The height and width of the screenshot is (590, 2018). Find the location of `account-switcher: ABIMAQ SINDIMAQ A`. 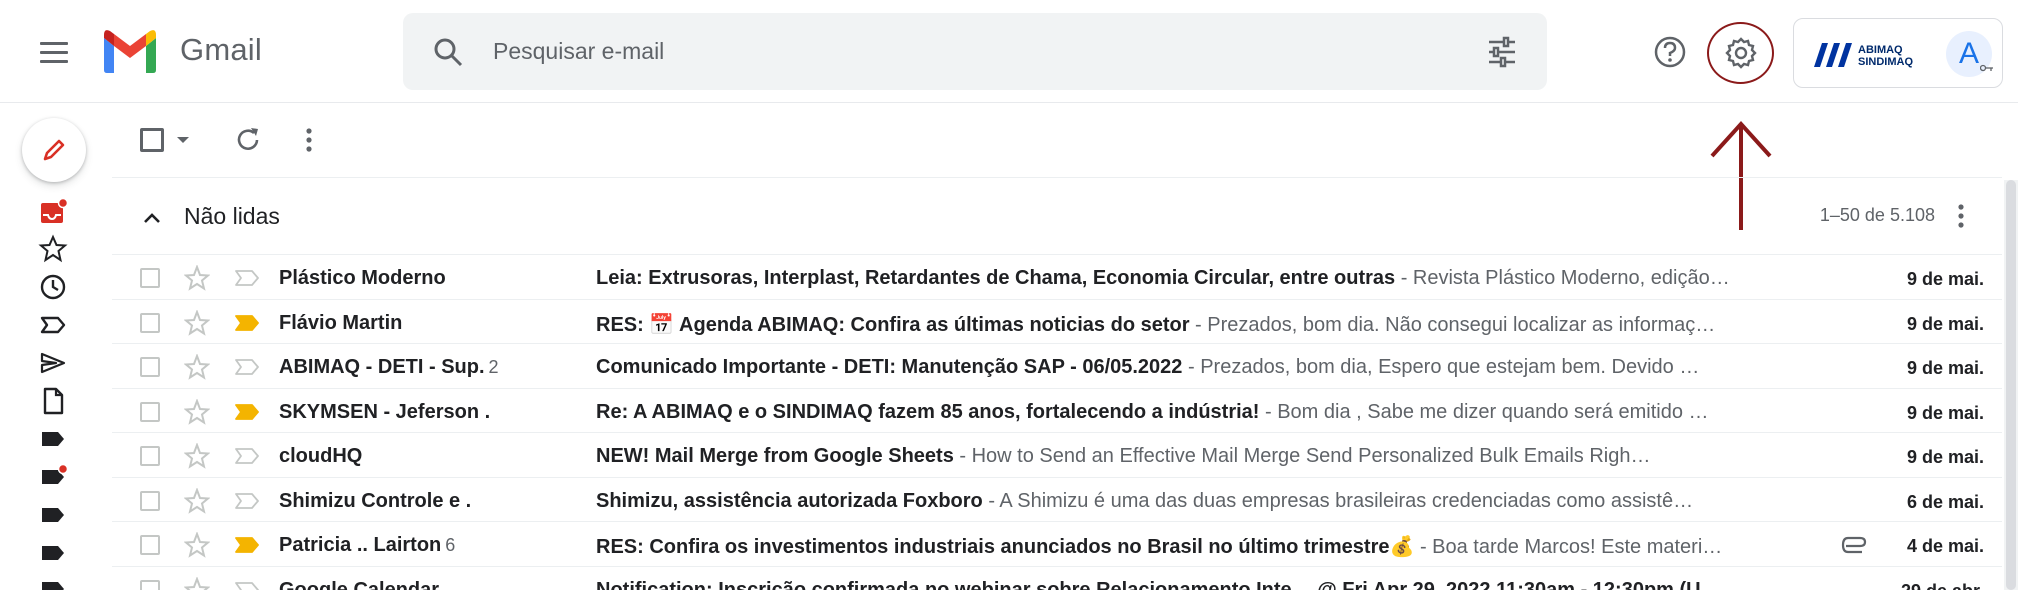

account-switcher: ABIMAQ SINDIMAQ A is located at coordinates (1898, 53).